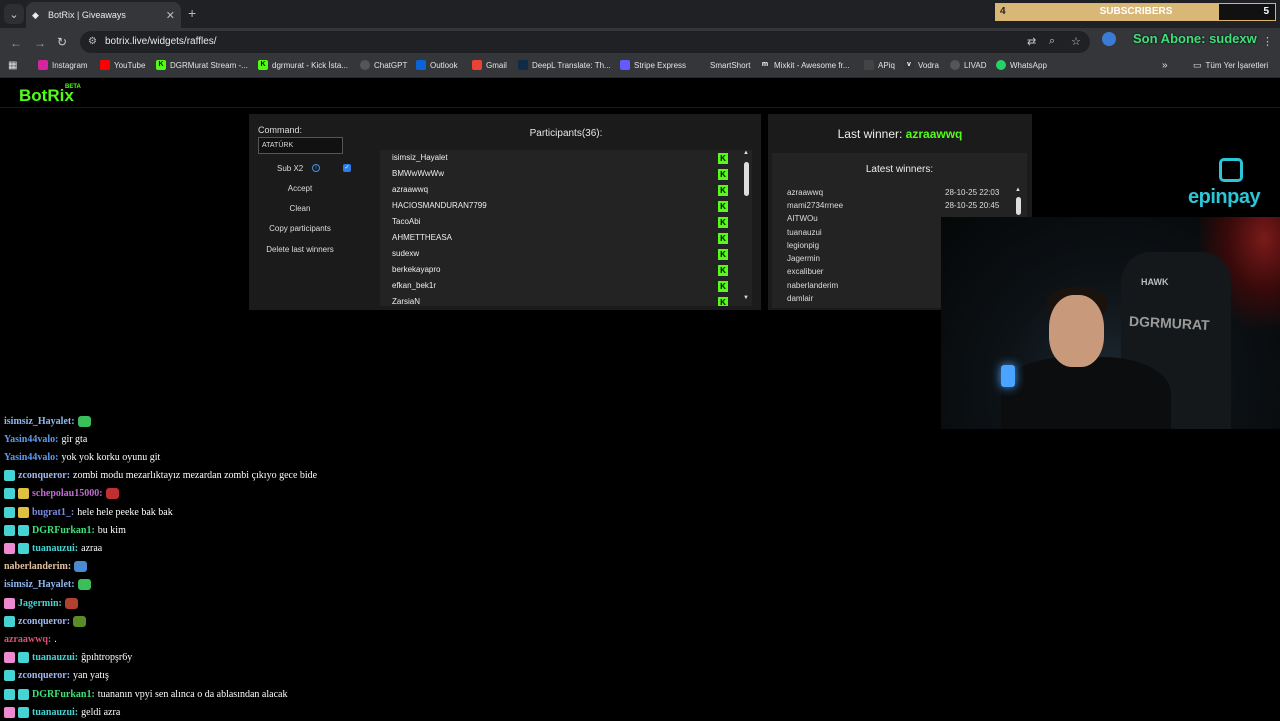 Image resolution: width=1280 pixels, height=721 pixels. Describe the element at coordinates (566, 133) in the screenshot. I see `participants-title: Participants(36):` at that location.